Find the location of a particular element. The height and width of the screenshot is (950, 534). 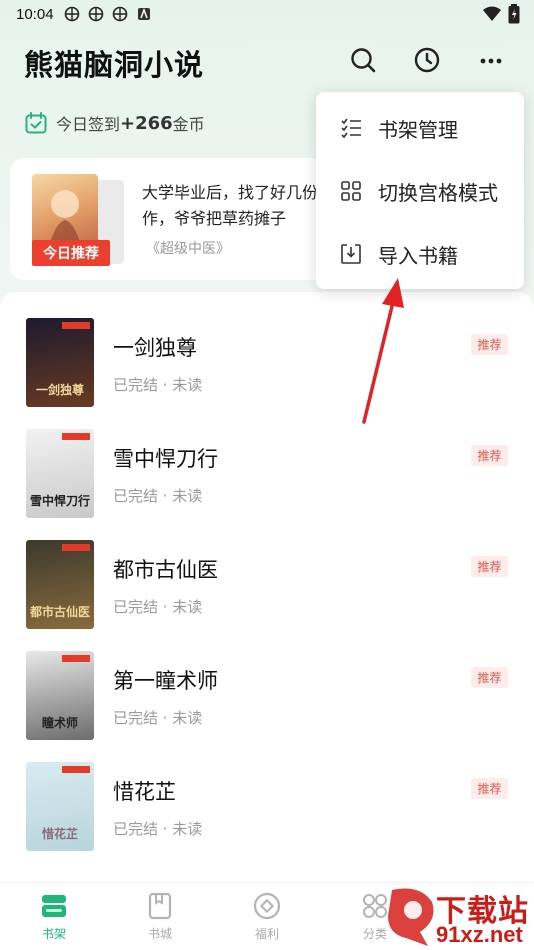

import-icon is located at coordinates (351, 254).